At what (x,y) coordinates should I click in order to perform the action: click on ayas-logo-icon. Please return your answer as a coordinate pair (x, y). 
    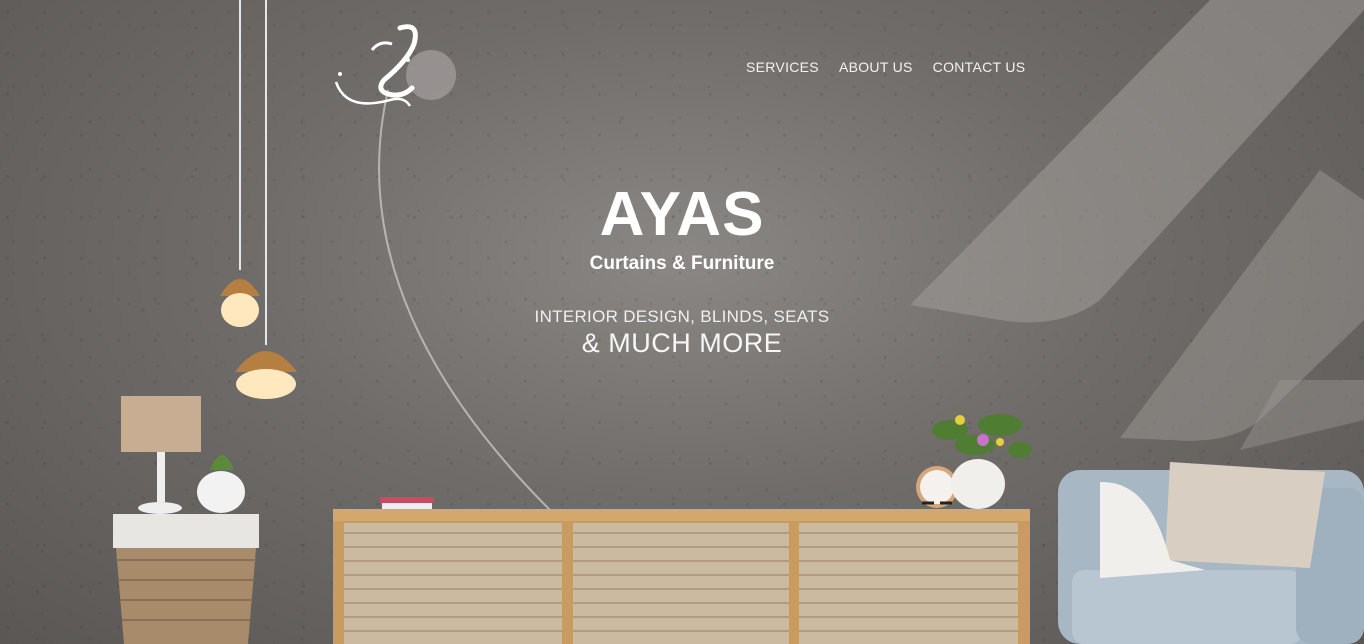
    Looking at the image, I should click on (397, 67).